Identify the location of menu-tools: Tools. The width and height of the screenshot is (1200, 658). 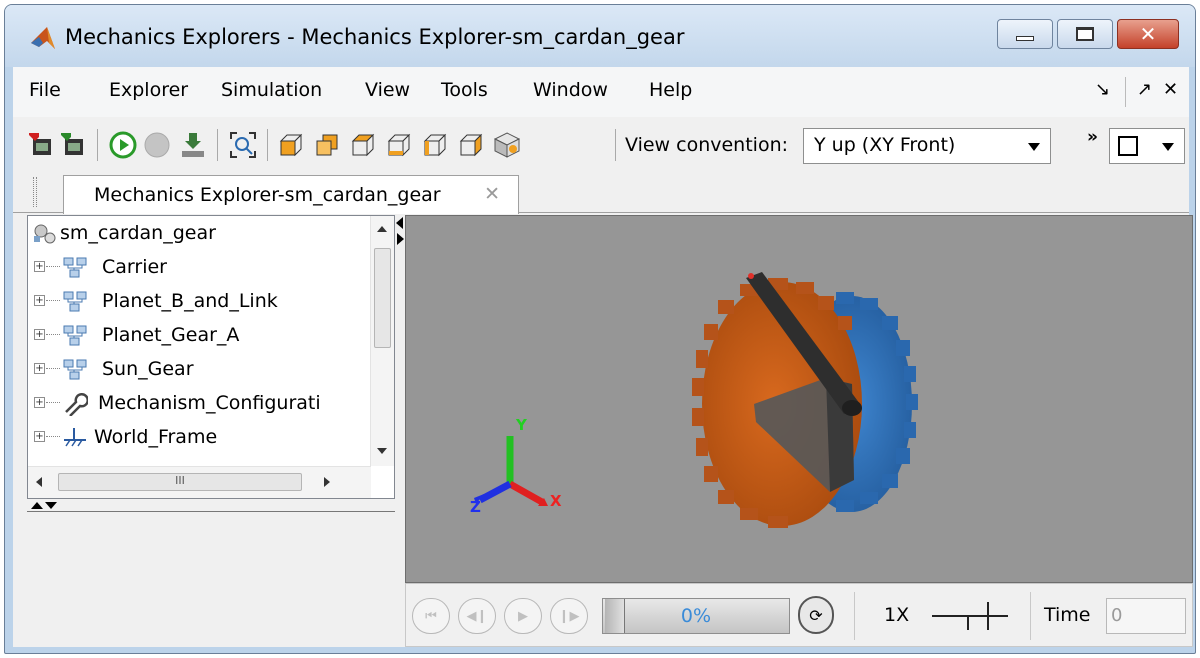
(464, 90).